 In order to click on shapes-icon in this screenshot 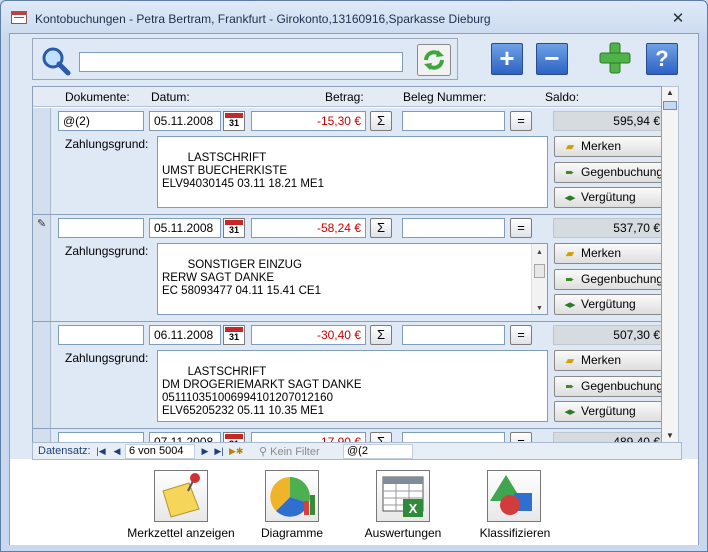, I will do `click(511, 495)`.